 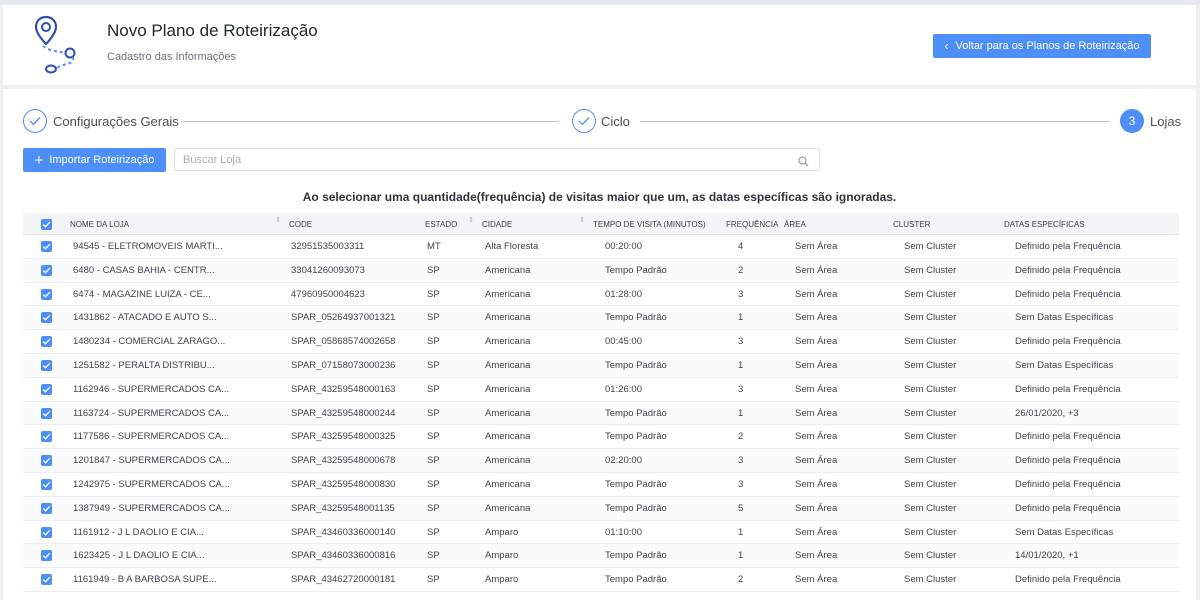 What do you see at coordinates (441, 224) in the screenshot?
I see `col-header-estado: ESTADO` at bounding box center [441, 224].